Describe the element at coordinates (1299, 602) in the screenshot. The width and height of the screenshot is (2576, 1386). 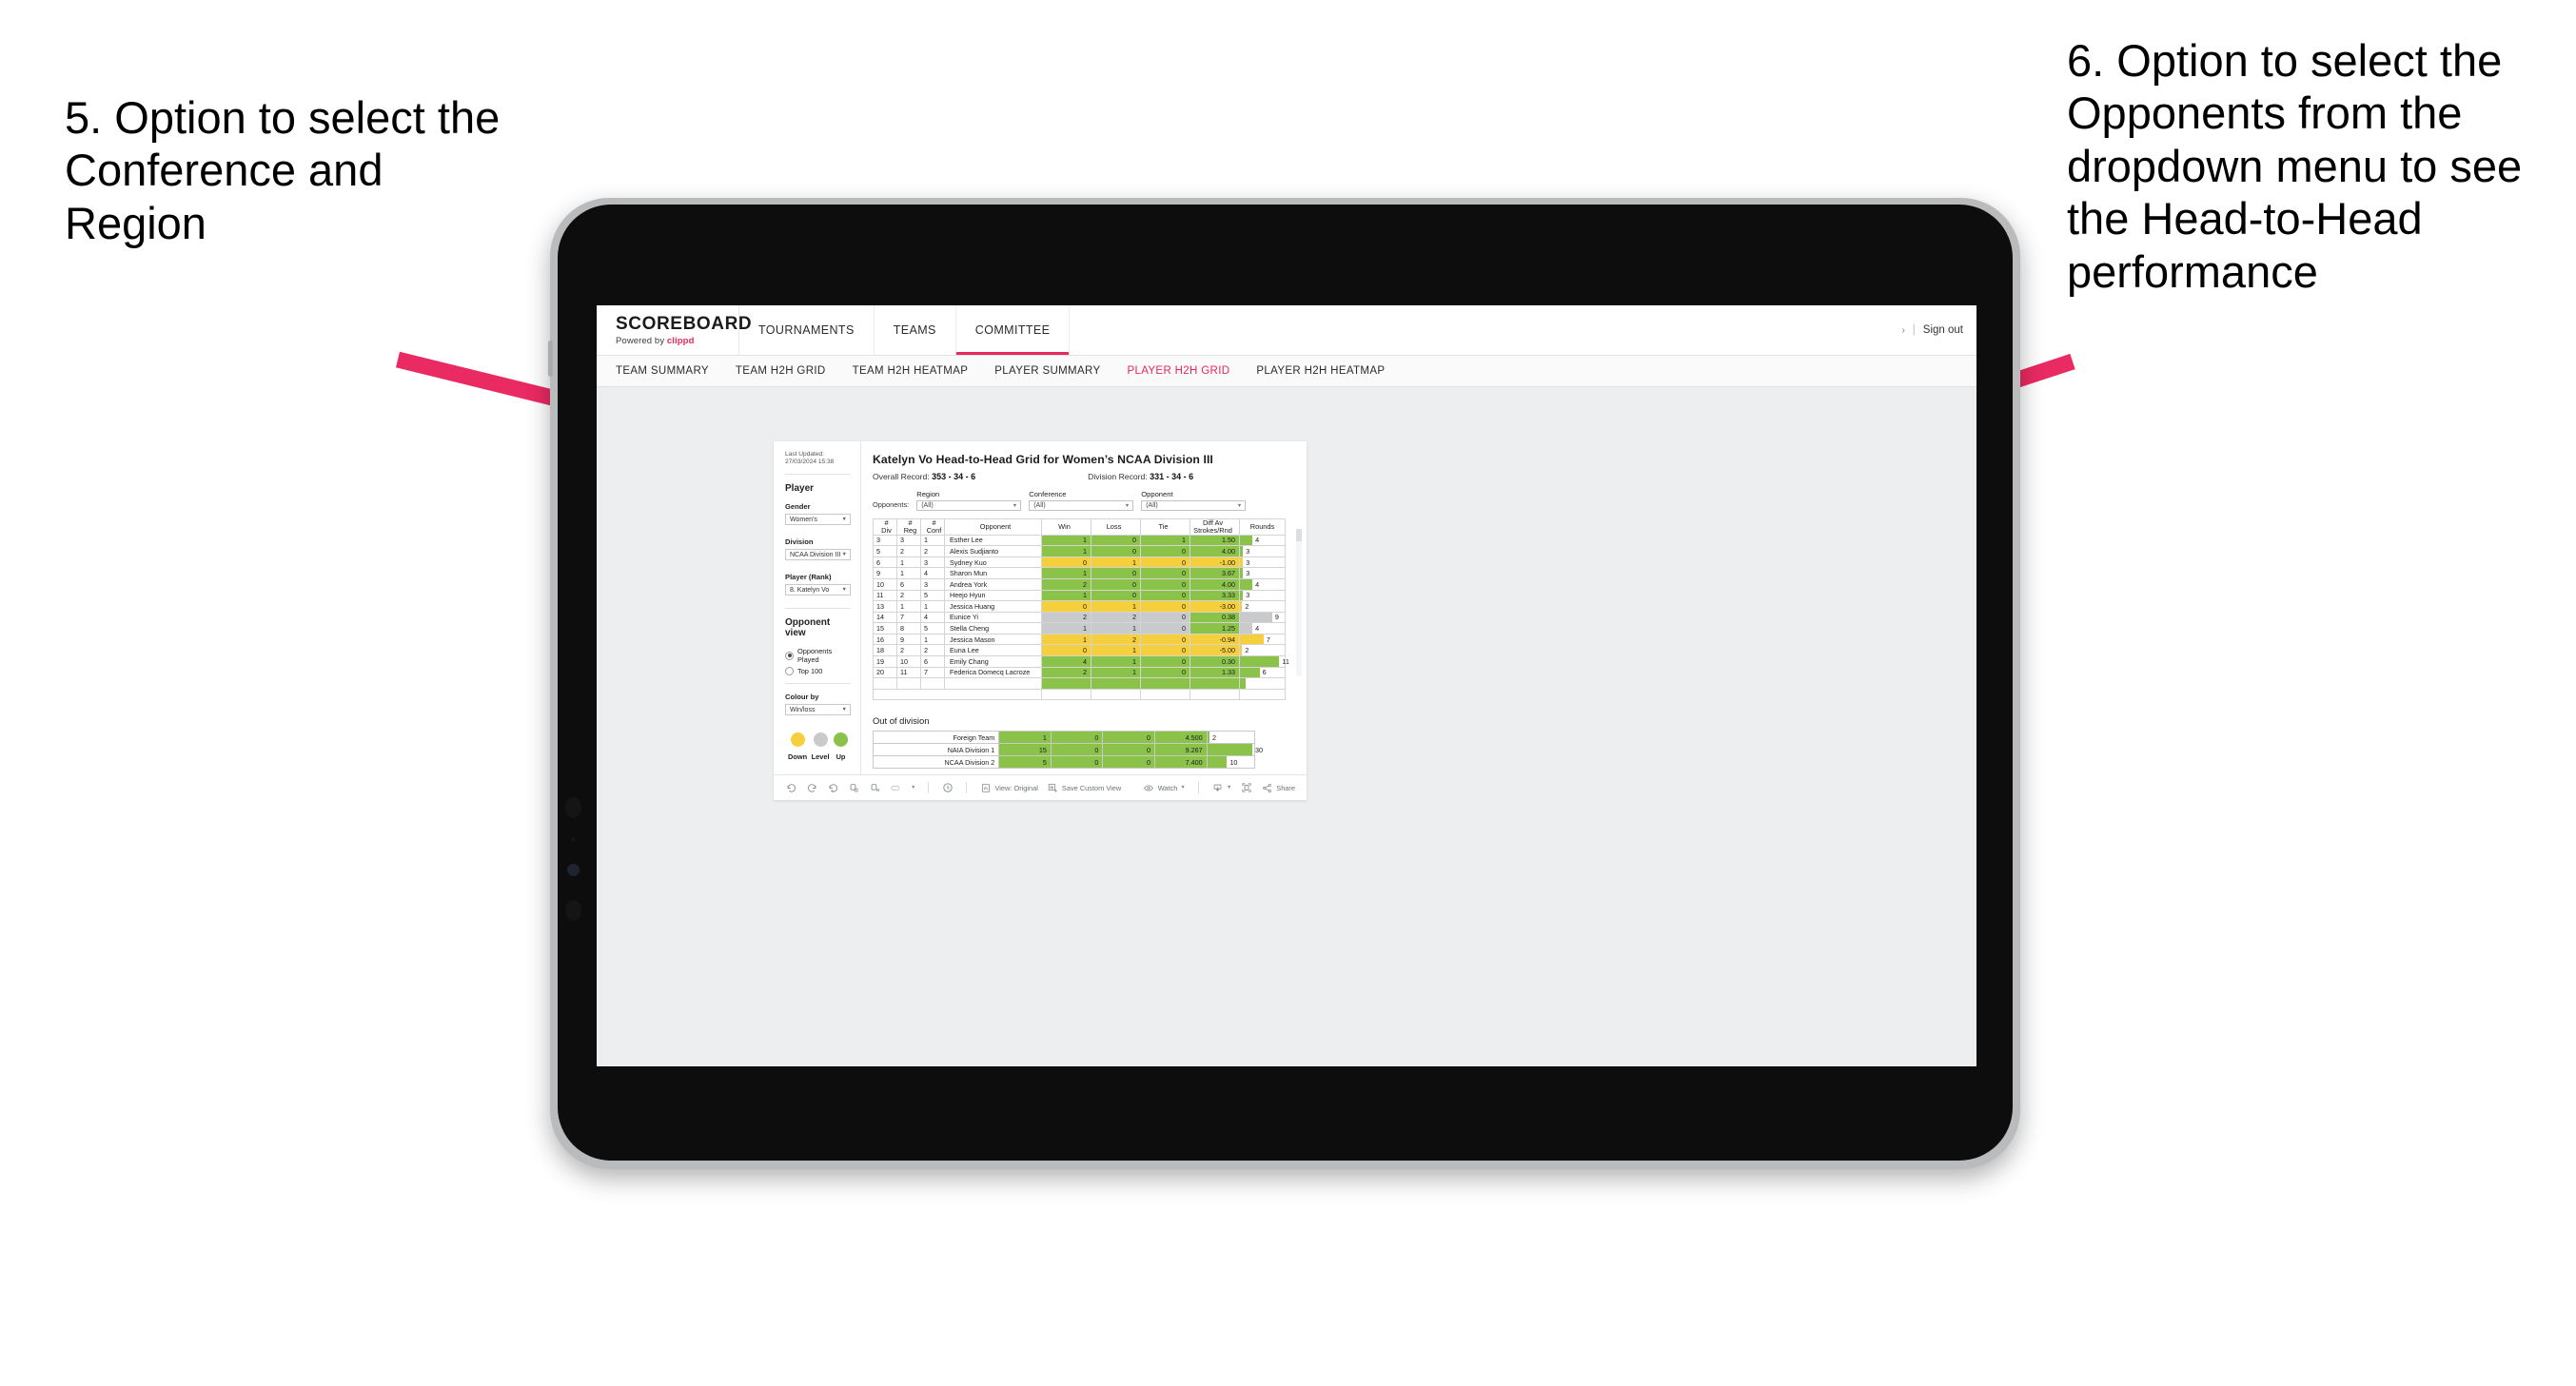
I see `table-scrollbar` at that location.